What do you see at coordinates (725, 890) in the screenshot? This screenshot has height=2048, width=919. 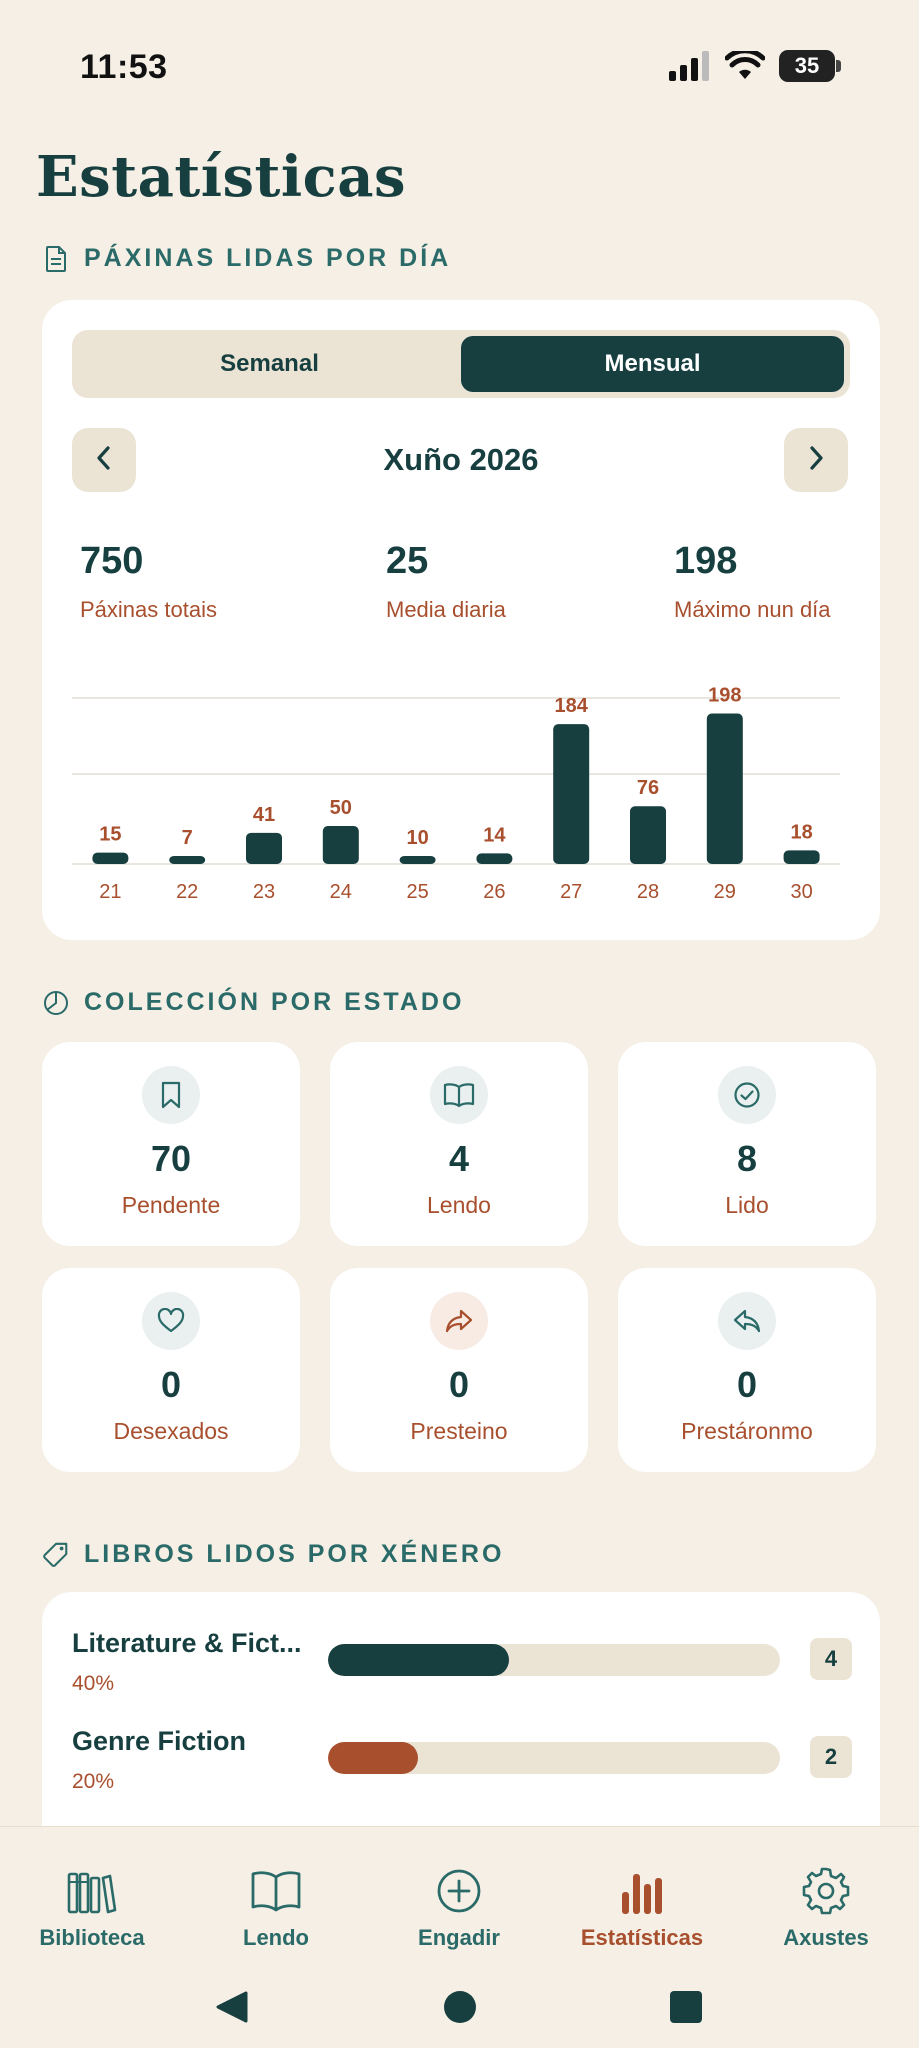 I see `chart-x-tick-label: 29` at bounding box center [725, 890].